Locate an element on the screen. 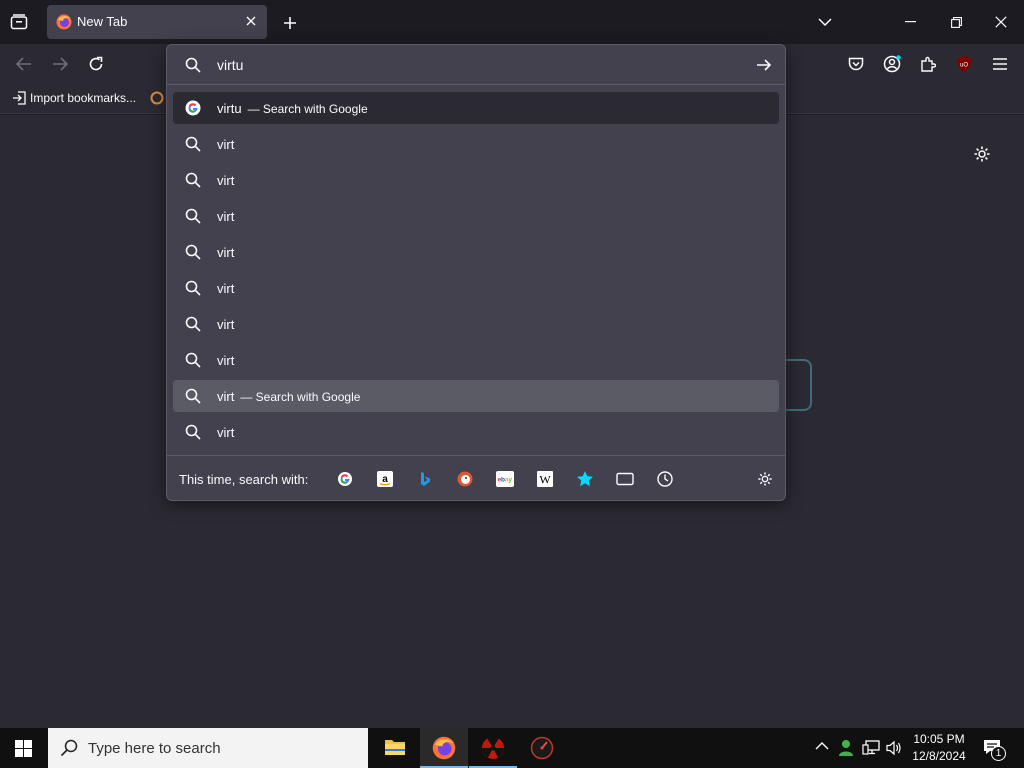 This screenshot has height=768, width=1024. pocket-icon is located at coordinates (856, 64).